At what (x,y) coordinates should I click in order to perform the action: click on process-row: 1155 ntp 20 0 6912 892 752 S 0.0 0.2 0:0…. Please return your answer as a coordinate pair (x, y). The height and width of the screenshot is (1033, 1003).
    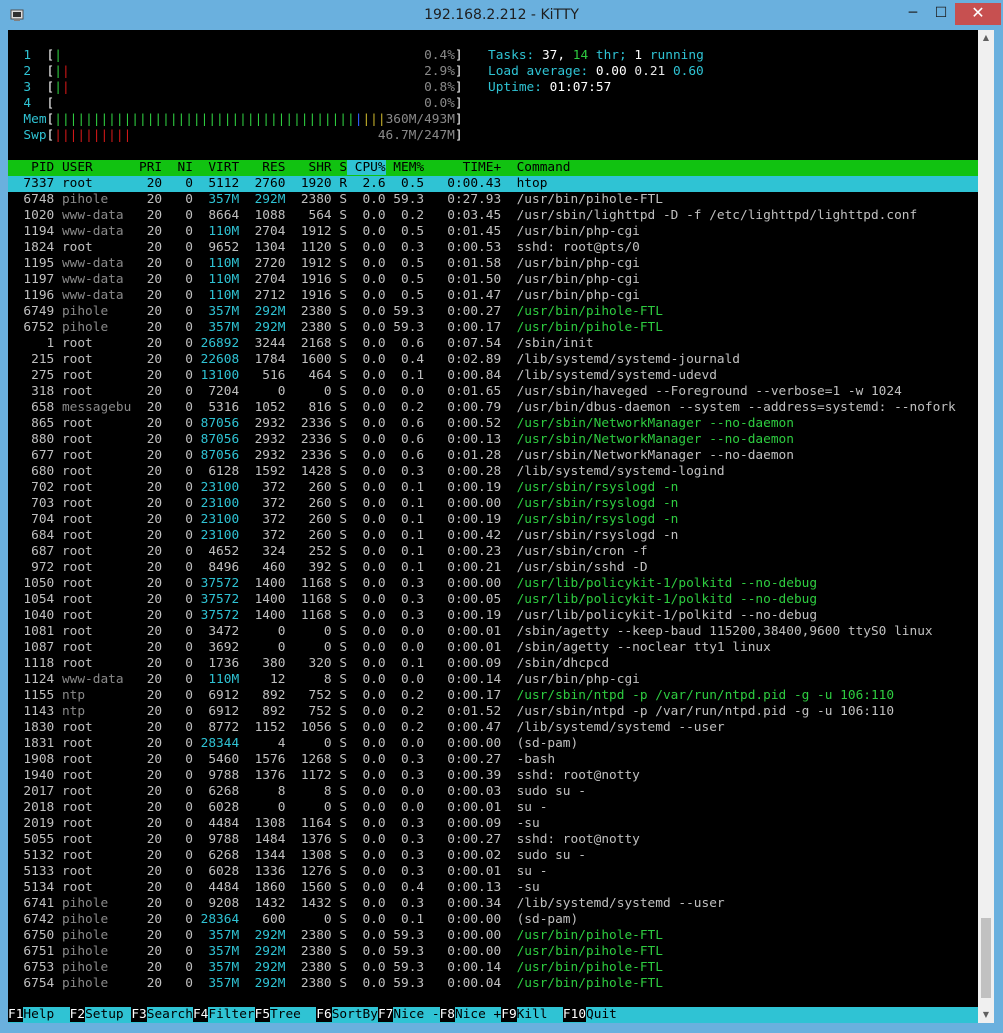
    Looking at the image, I should click on (451, 696).